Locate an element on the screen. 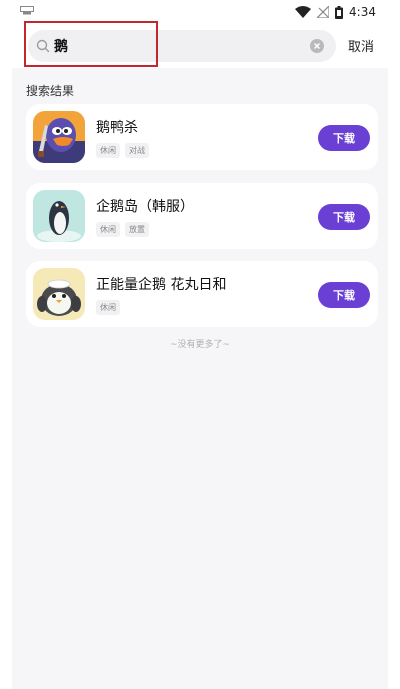 The height and width of the screenshot is (689, 400). tag-list: 休闲 对战 is located at coordinates (122, 150).